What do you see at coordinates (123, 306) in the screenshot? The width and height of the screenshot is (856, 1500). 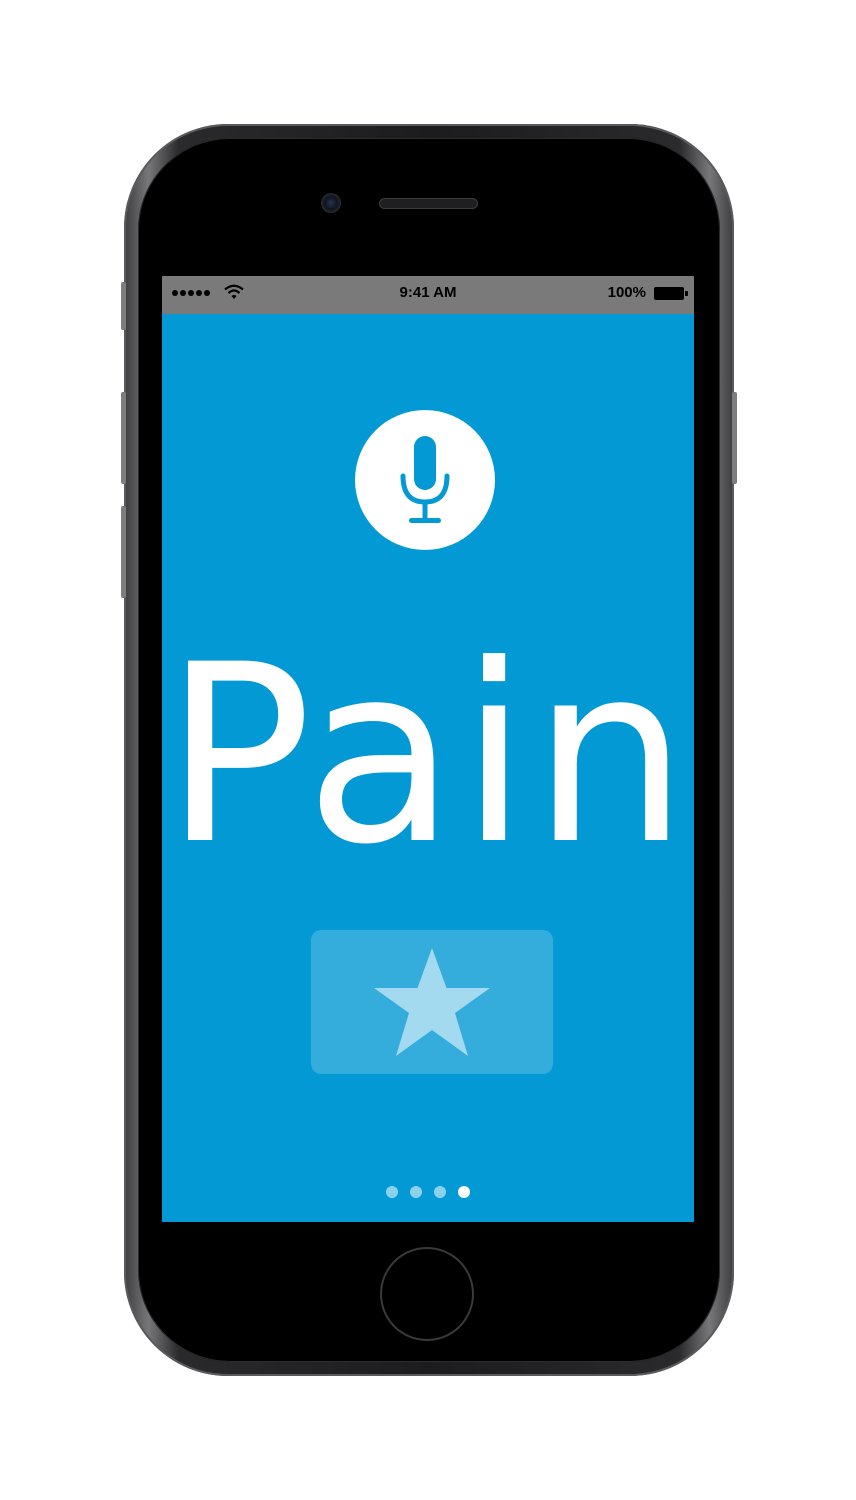 I see `mute-switch` at bounding box center [123, 306].